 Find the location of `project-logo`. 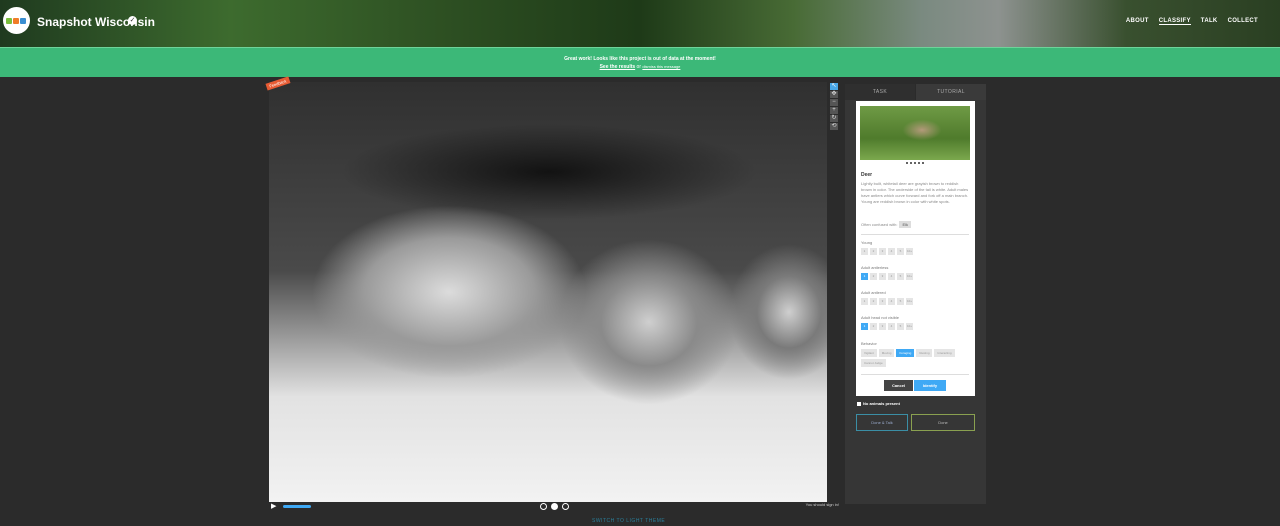

project-logo is located at coordinates (16, 20).